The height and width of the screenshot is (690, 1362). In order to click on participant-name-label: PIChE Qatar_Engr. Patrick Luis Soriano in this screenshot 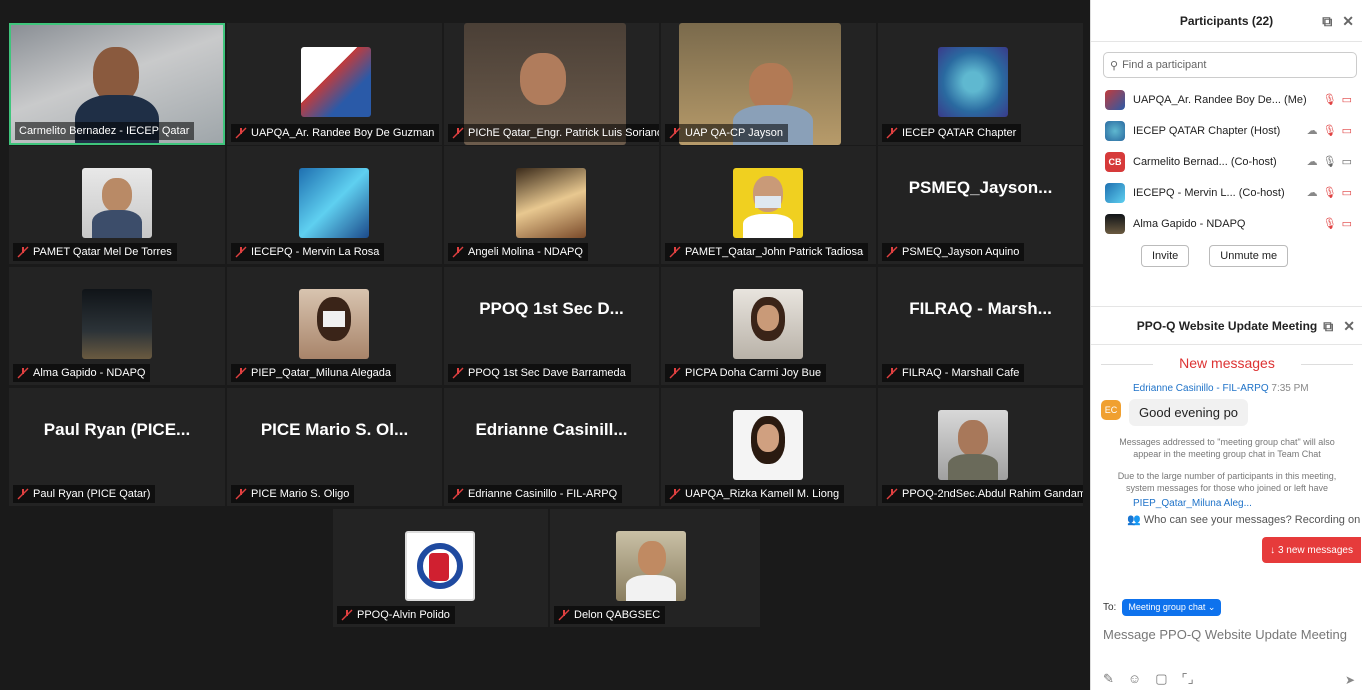, I will do `click(553, 133)`.